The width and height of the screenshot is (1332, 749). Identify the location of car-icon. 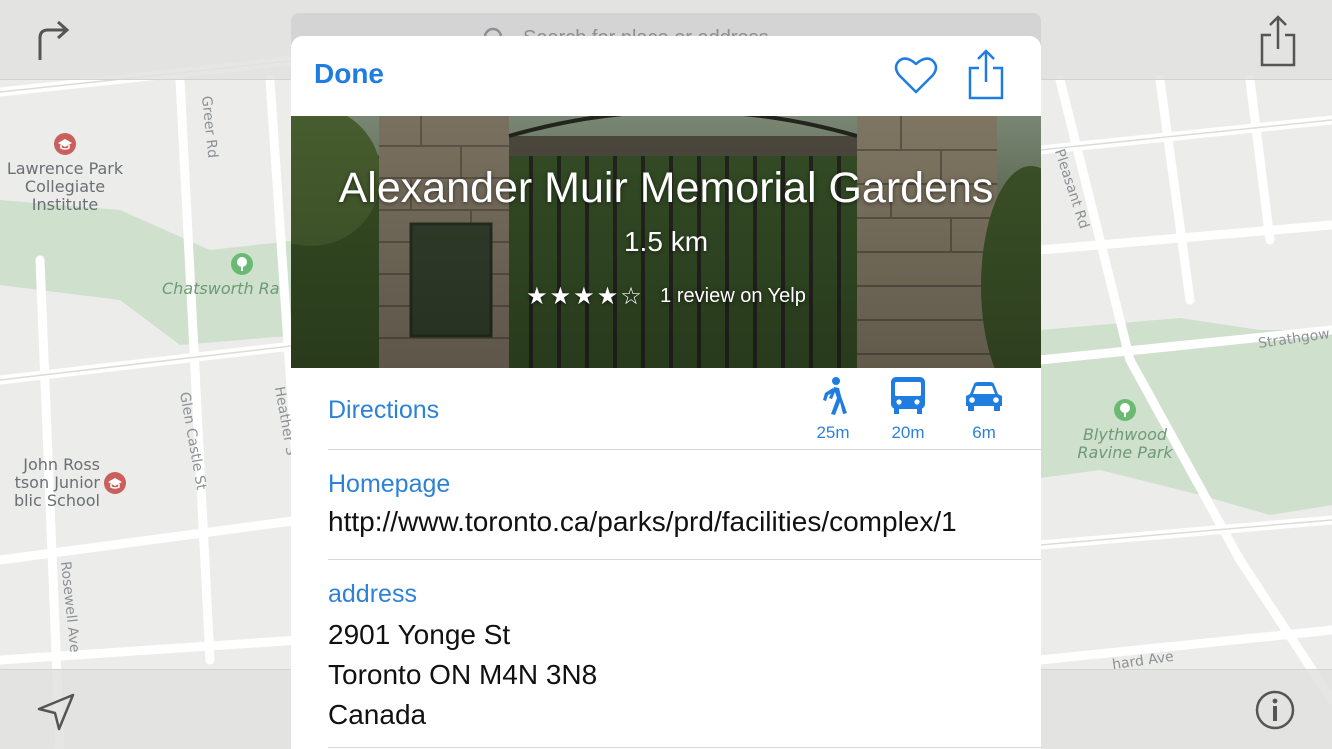
(984, 396).